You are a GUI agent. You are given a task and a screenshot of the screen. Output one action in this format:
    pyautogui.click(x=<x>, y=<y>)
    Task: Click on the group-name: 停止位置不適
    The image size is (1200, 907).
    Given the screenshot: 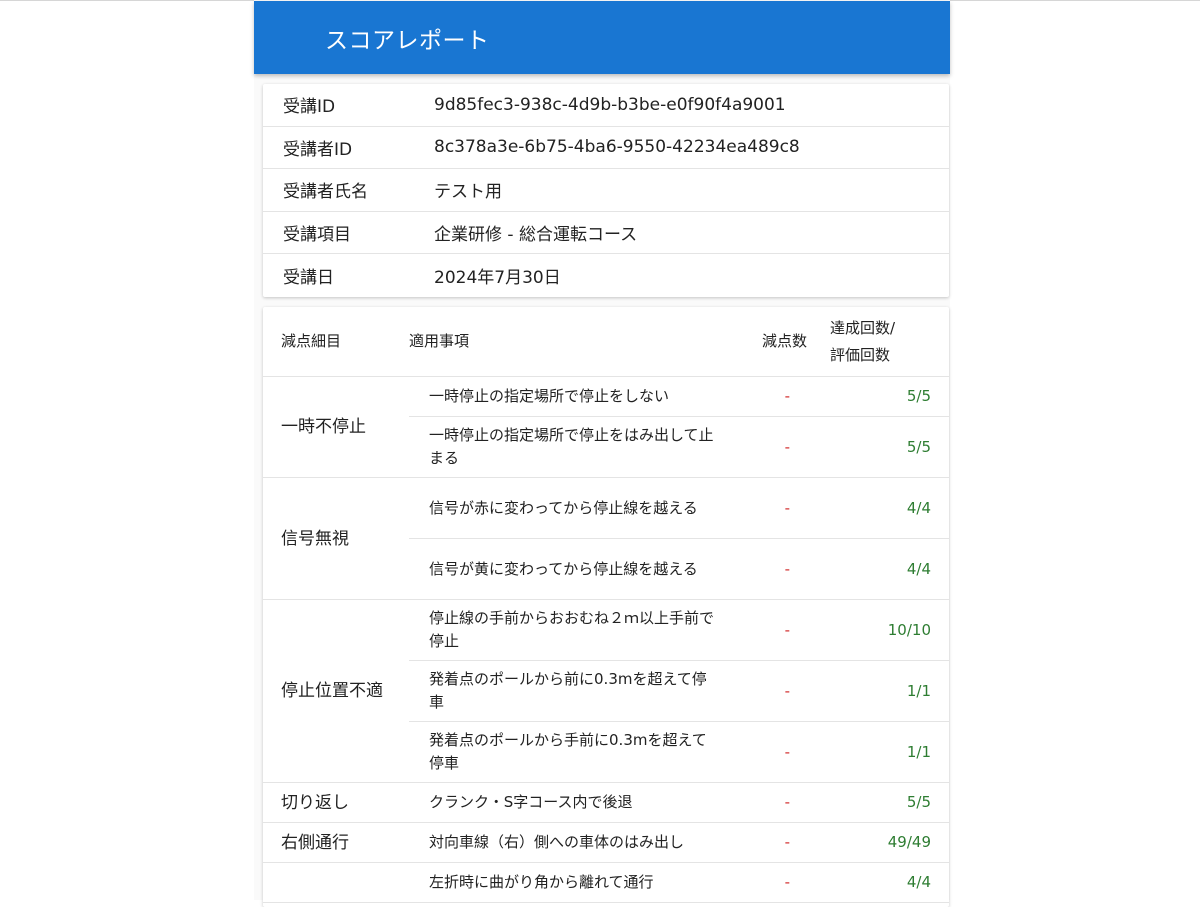 What is the action you would take?
    pyautogui.click(x=336, y=691)
    